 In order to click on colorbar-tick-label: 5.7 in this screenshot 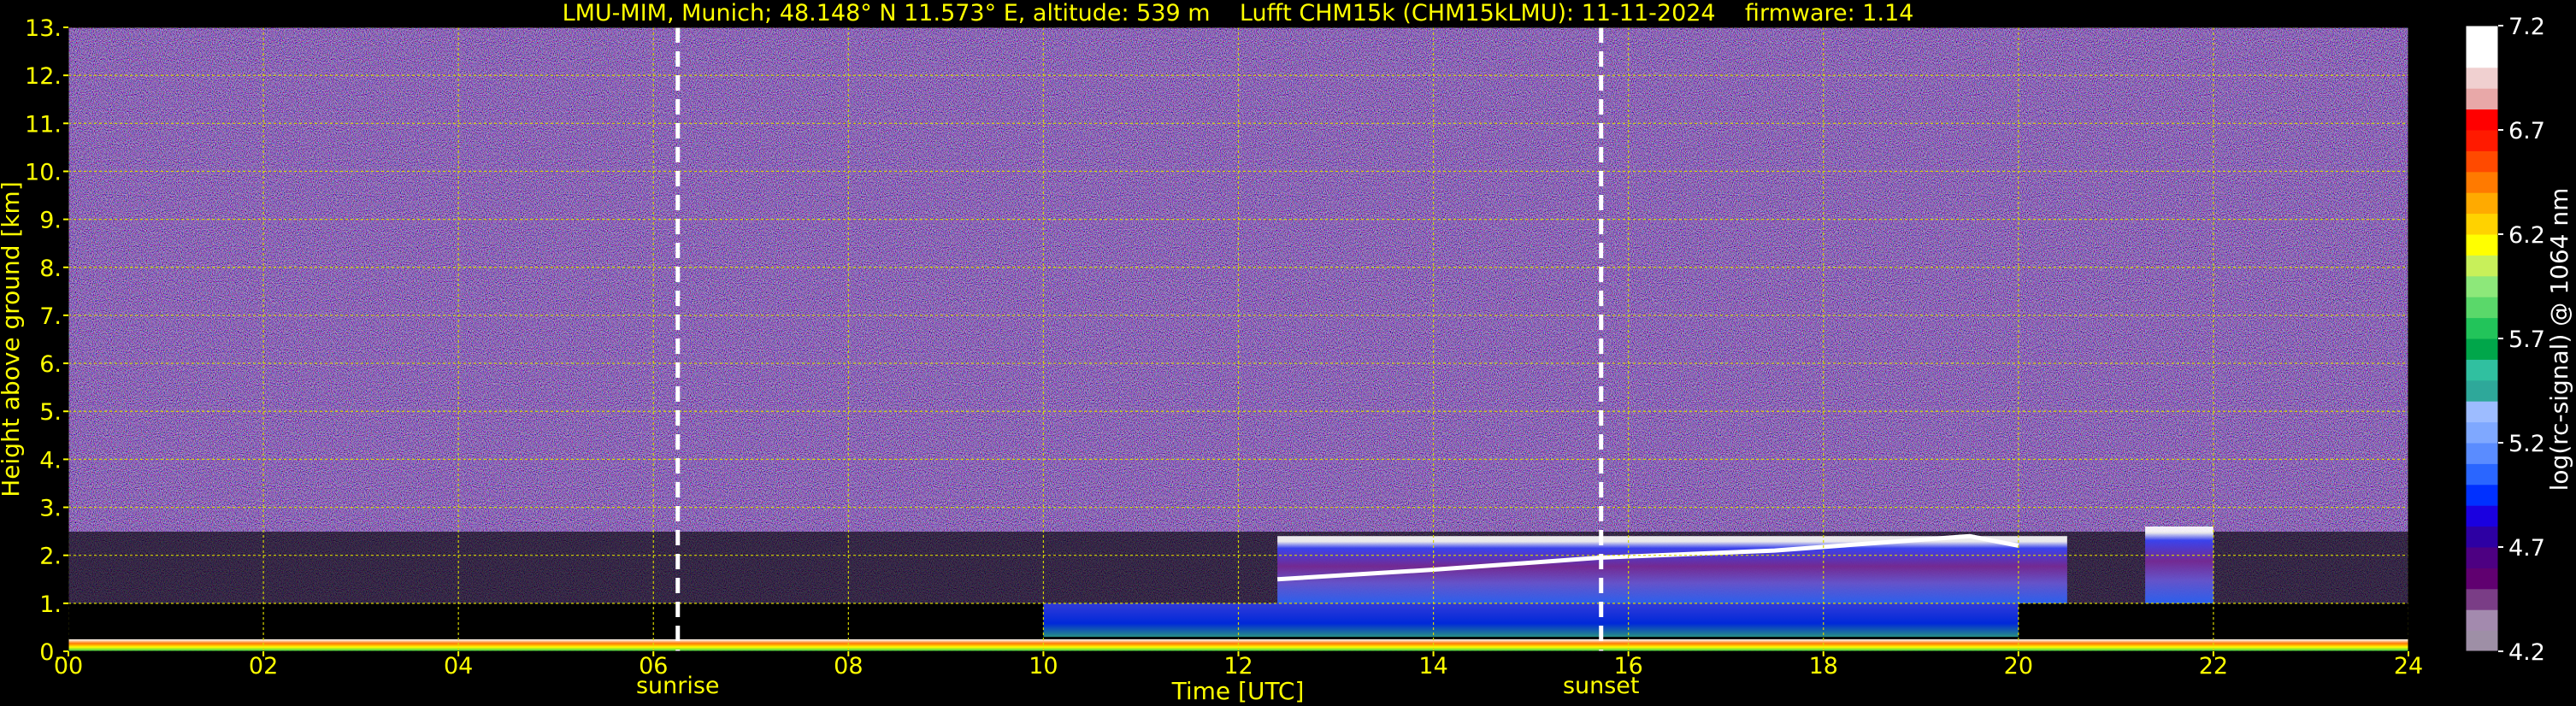, I will do `click(2526, 340)`.